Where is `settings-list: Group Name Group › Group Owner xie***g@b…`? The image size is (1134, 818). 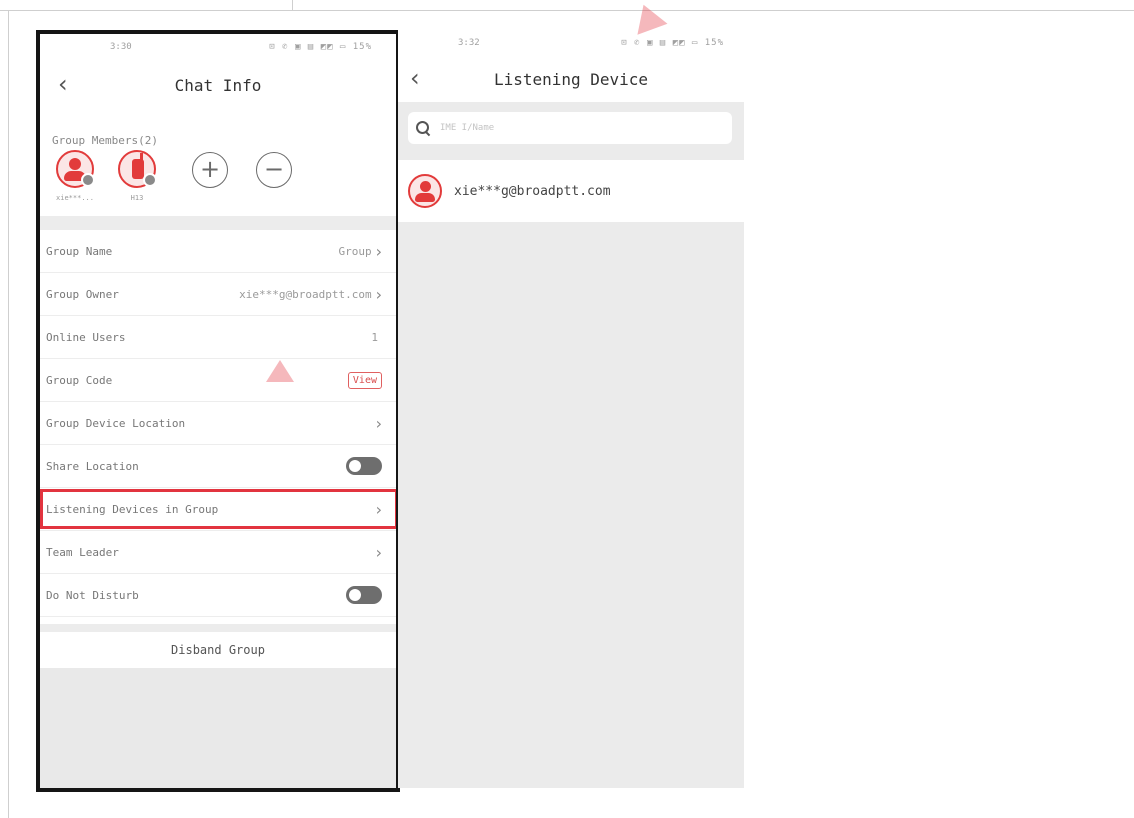 settings-list: Group Name Group › Group Owner xie***g@b… is located at coordinates (218, 423).